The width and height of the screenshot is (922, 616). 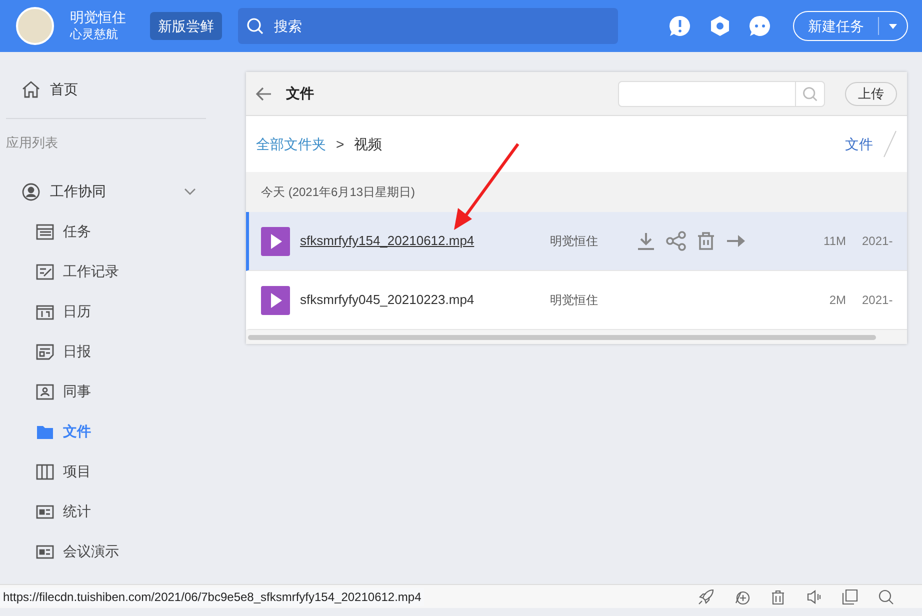 What do you see at coordinates (300, 93) in the screenshot?
I see `panel-title: 文件` at bounding box center [300, 93].